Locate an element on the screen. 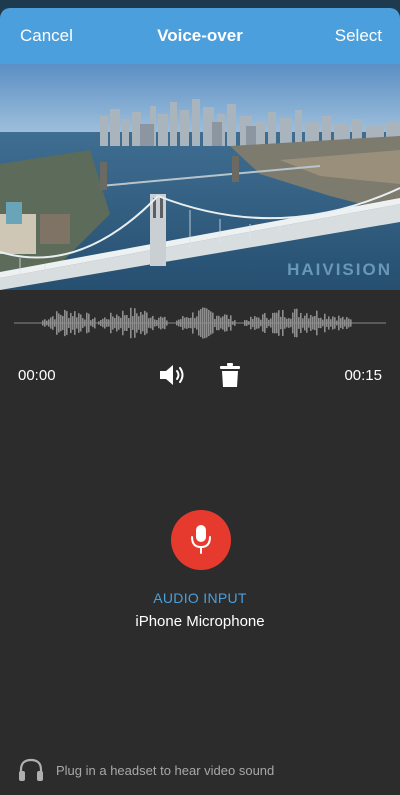  current-time: 00:00 is located at coordinates (37, 375).